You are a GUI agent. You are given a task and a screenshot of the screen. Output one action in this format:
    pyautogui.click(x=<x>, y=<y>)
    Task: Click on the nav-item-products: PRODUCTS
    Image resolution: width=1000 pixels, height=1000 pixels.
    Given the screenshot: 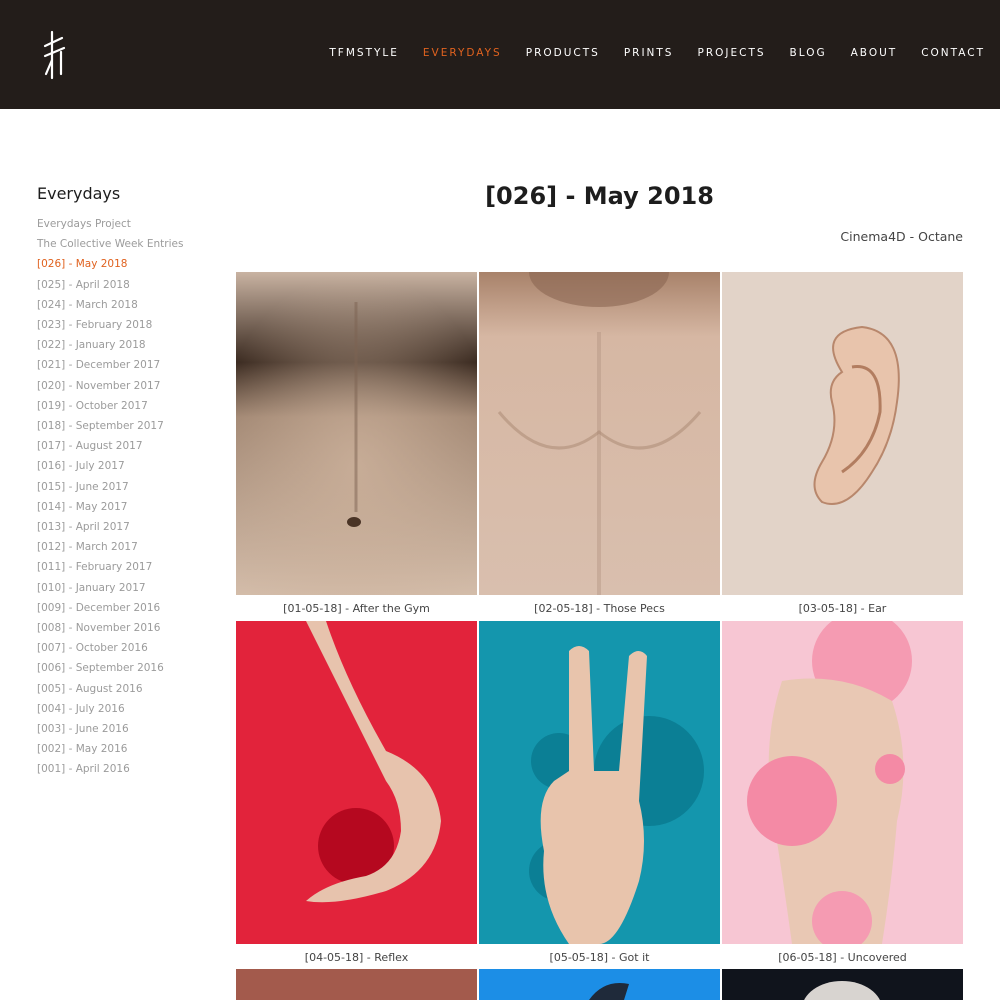 What is the action you would take?
    pyautogui.click(x=563, y=53)
    